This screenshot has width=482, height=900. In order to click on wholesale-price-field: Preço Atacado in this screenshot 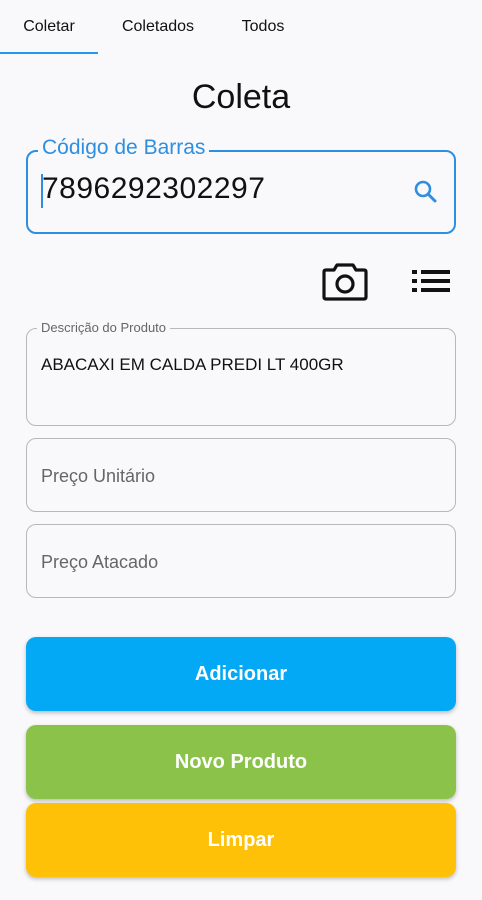, I will do `click(241, 561)`.